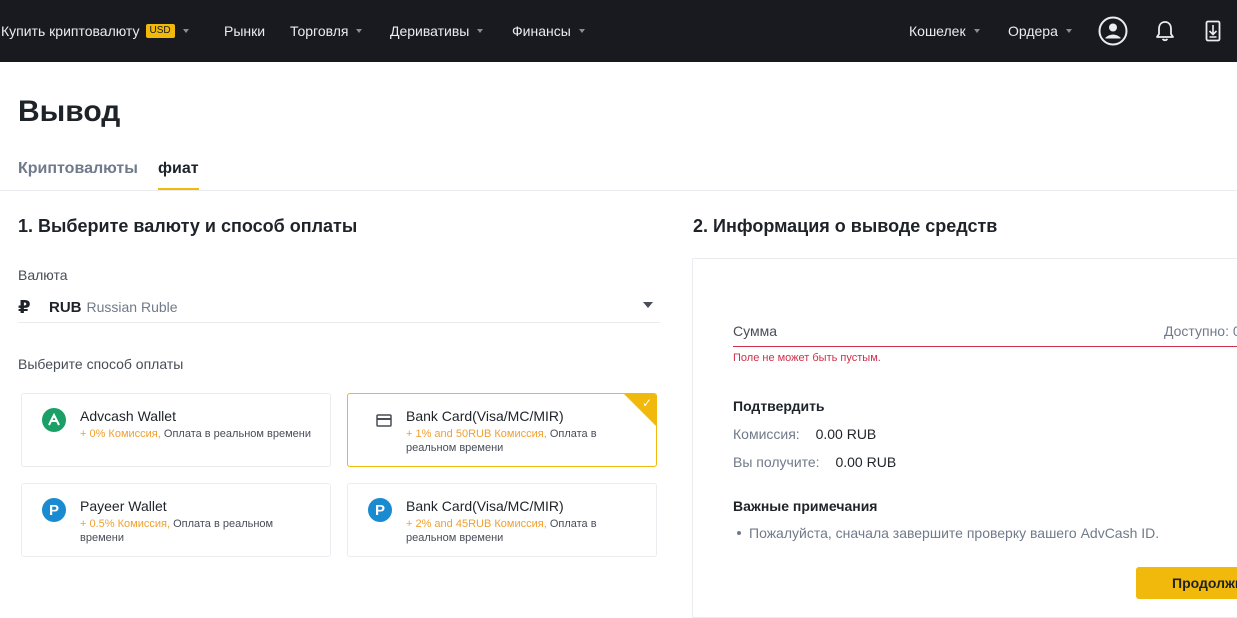  What do you see at coordinates (618, 171) in the screenshot?
I see `tab-bar: Криптовалюты фиат` at bounding box center [618, 171].